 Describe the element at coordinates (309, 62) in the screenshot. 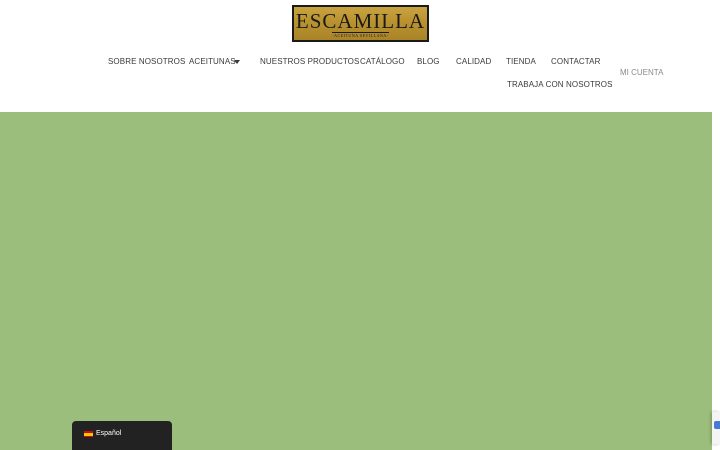

I see `nav-item-nuestros-productos: NUESTROS PRODUCTOS` at that location.